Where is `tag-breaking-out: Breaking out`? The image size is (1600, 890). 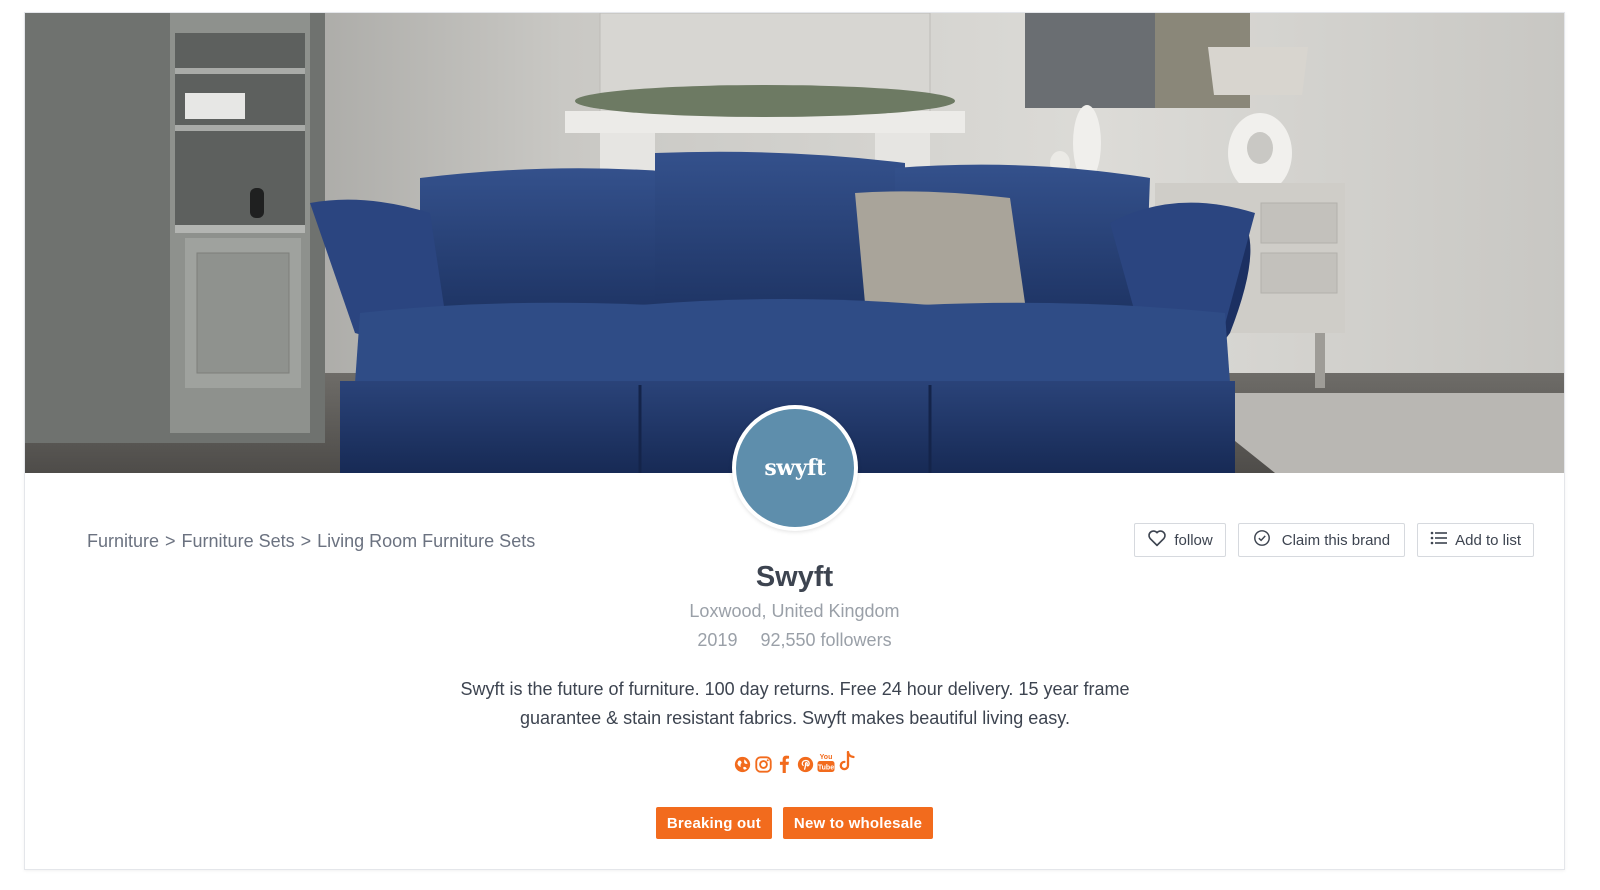 tag-breaking-out: Breaking out is located at coordinates (713, 823).